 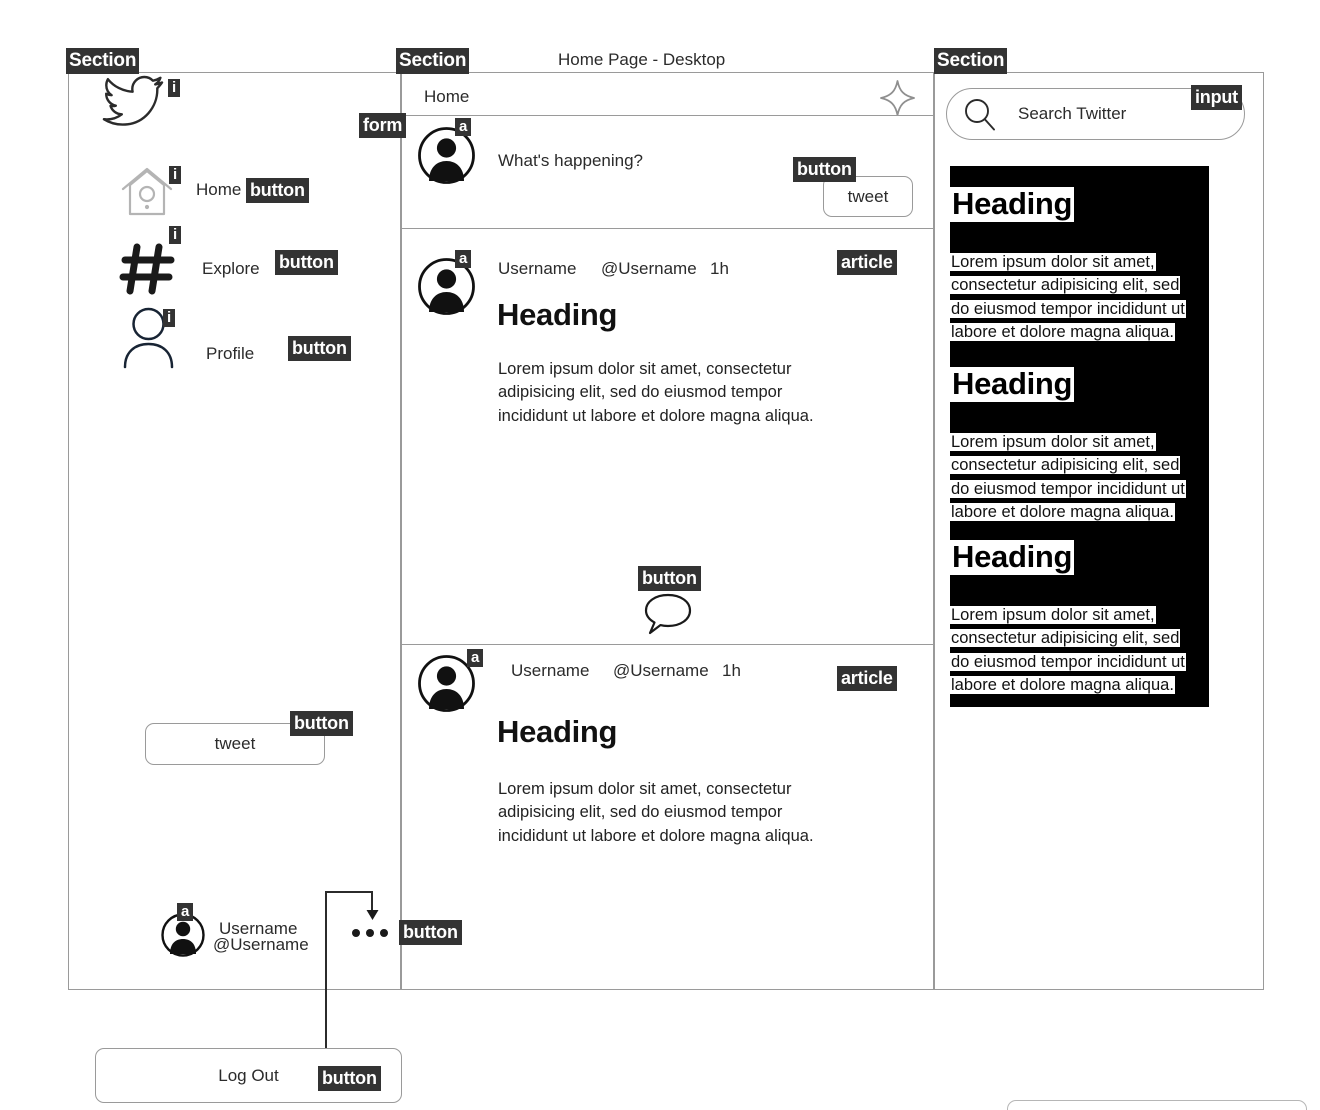 I want to click on hashtag-icon, so click(x=147, y=269).